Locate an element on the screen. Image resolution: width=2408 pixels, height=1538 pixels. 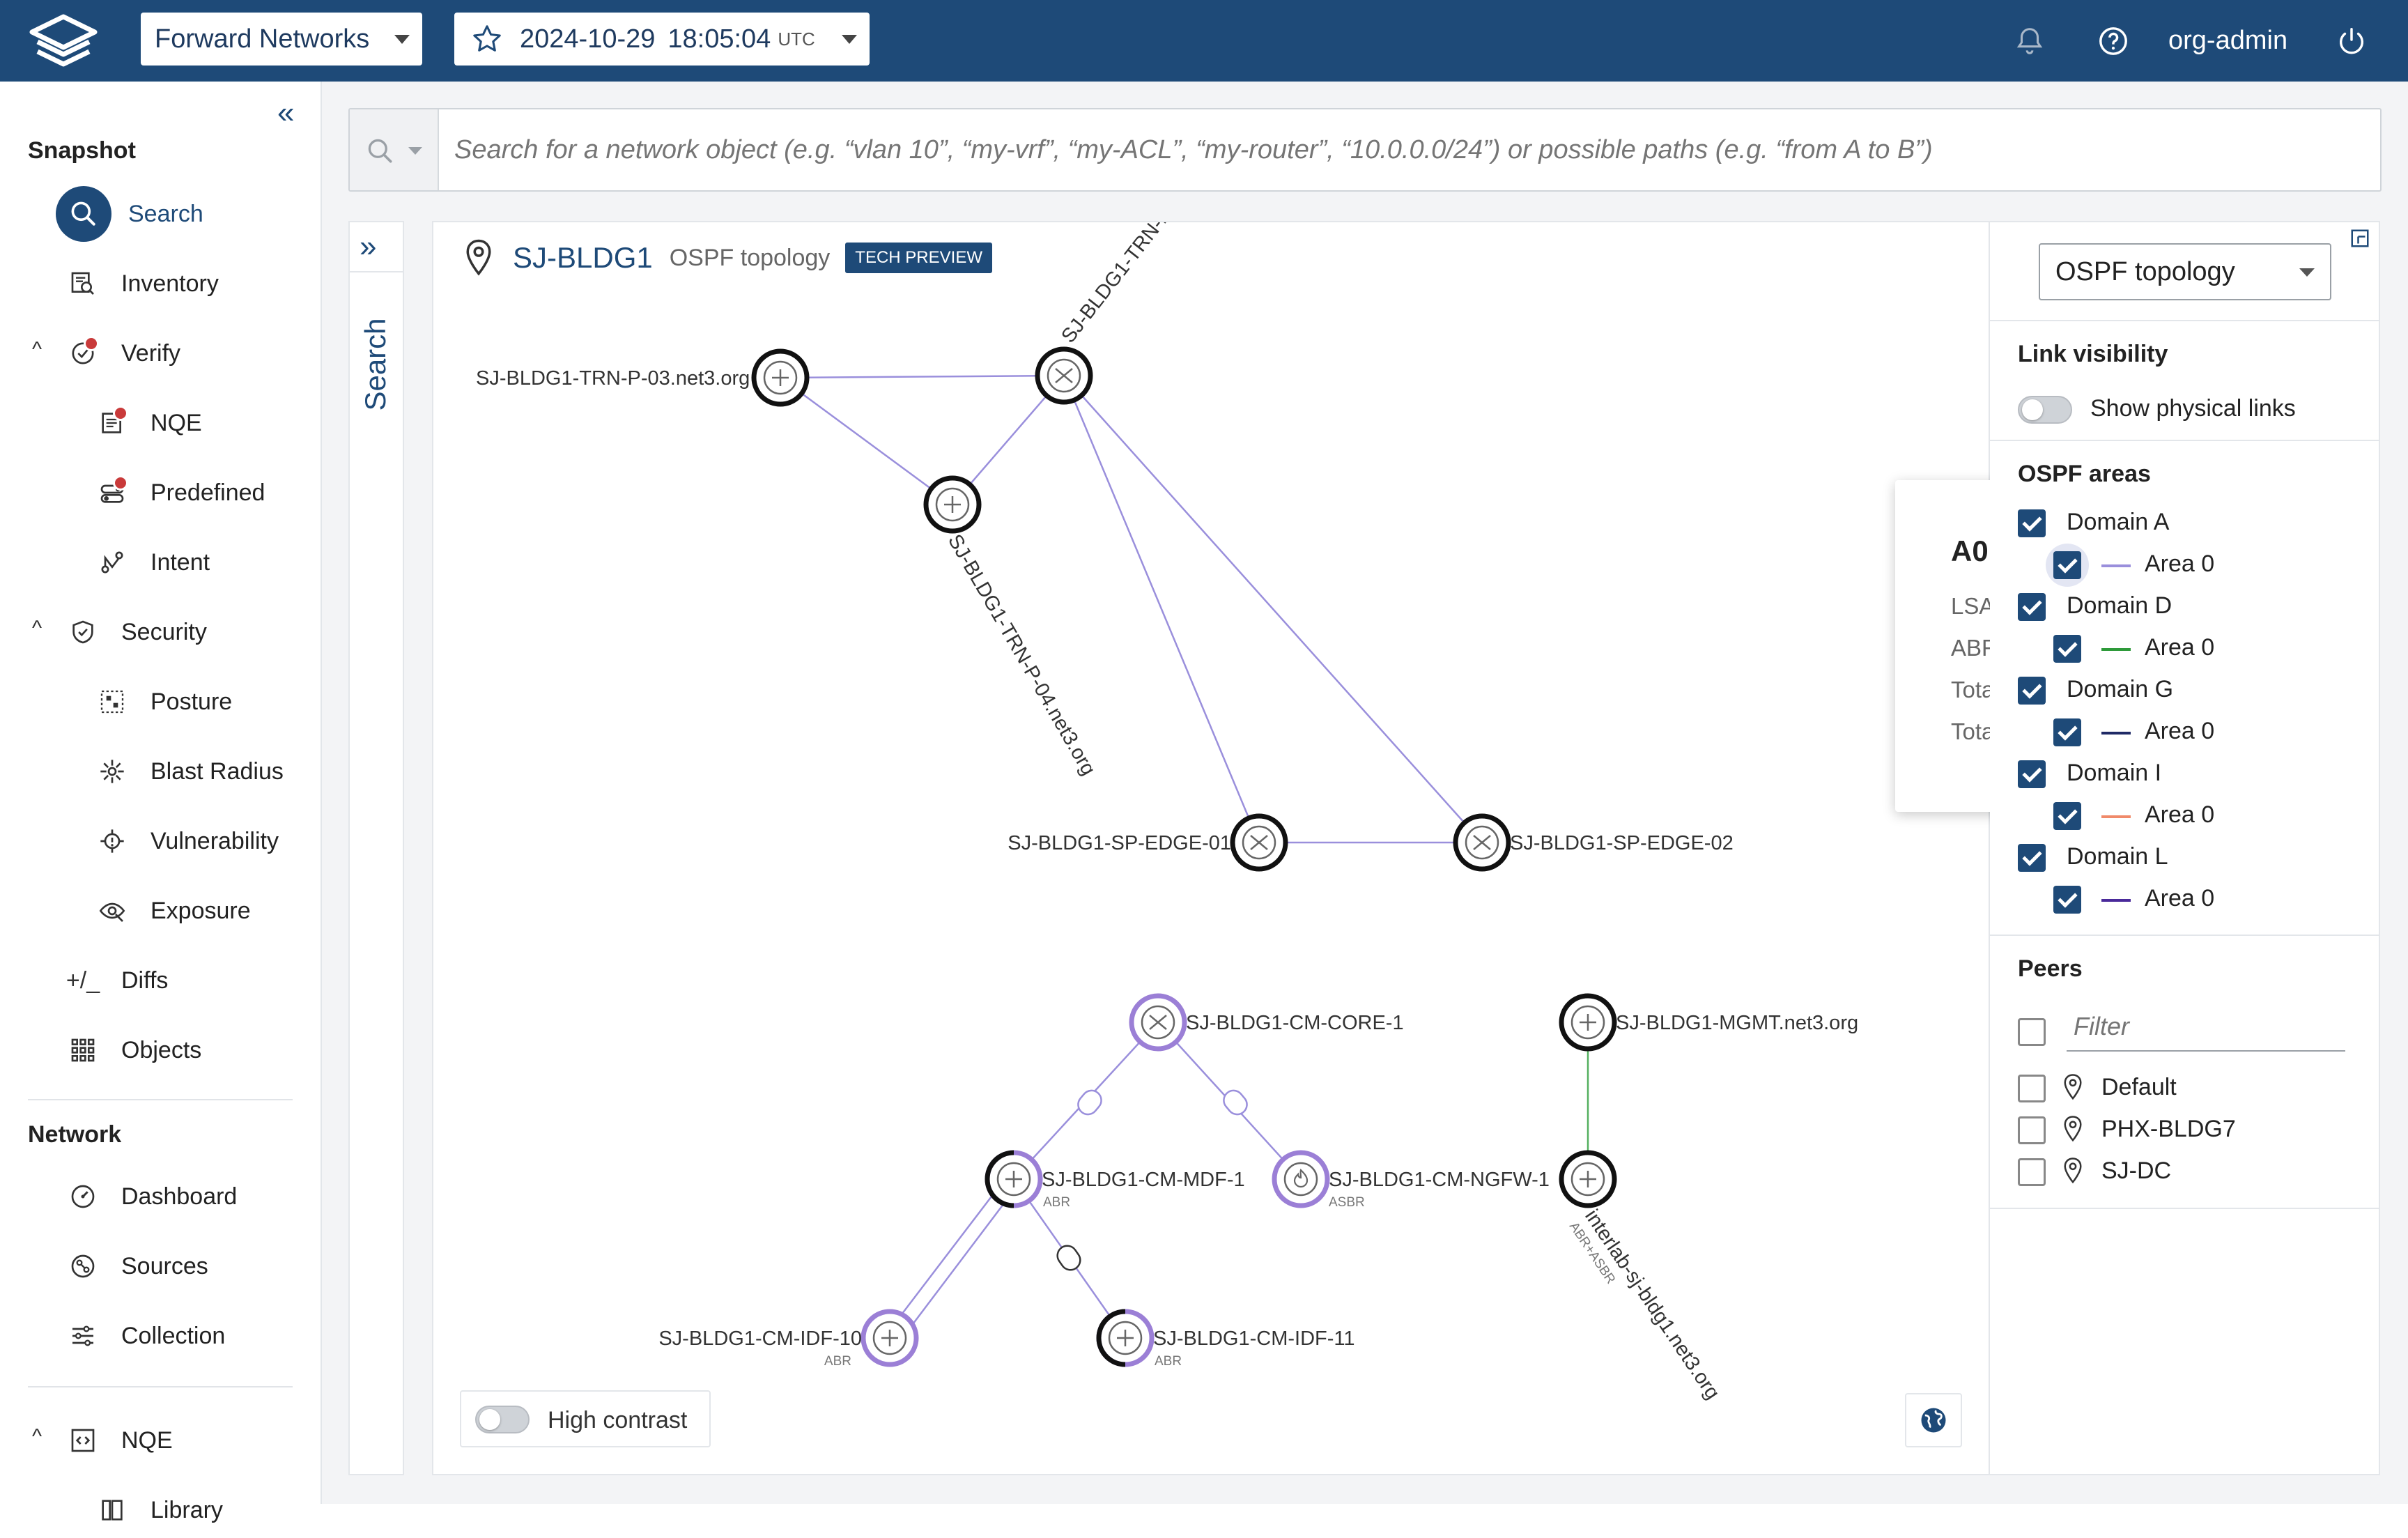
peers-filter-input is located at coordinates (2206, 1027).